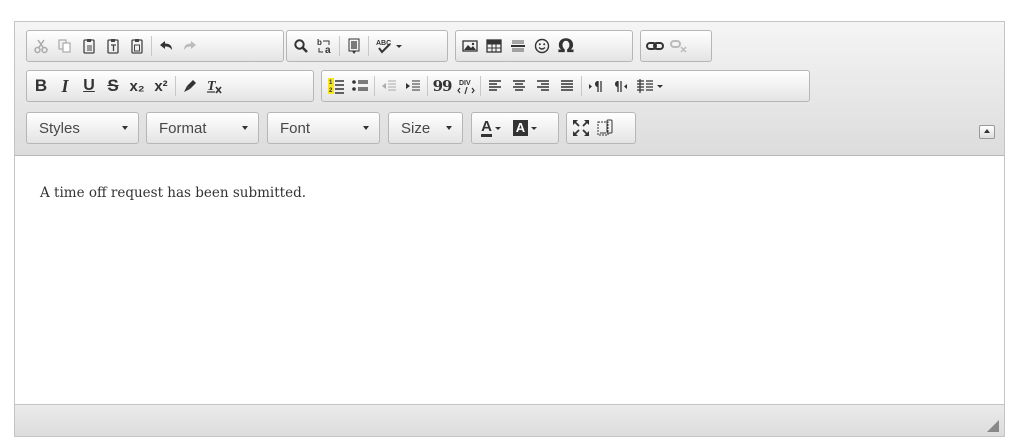  I want to click on paste-word-icon, so click(137, 46).